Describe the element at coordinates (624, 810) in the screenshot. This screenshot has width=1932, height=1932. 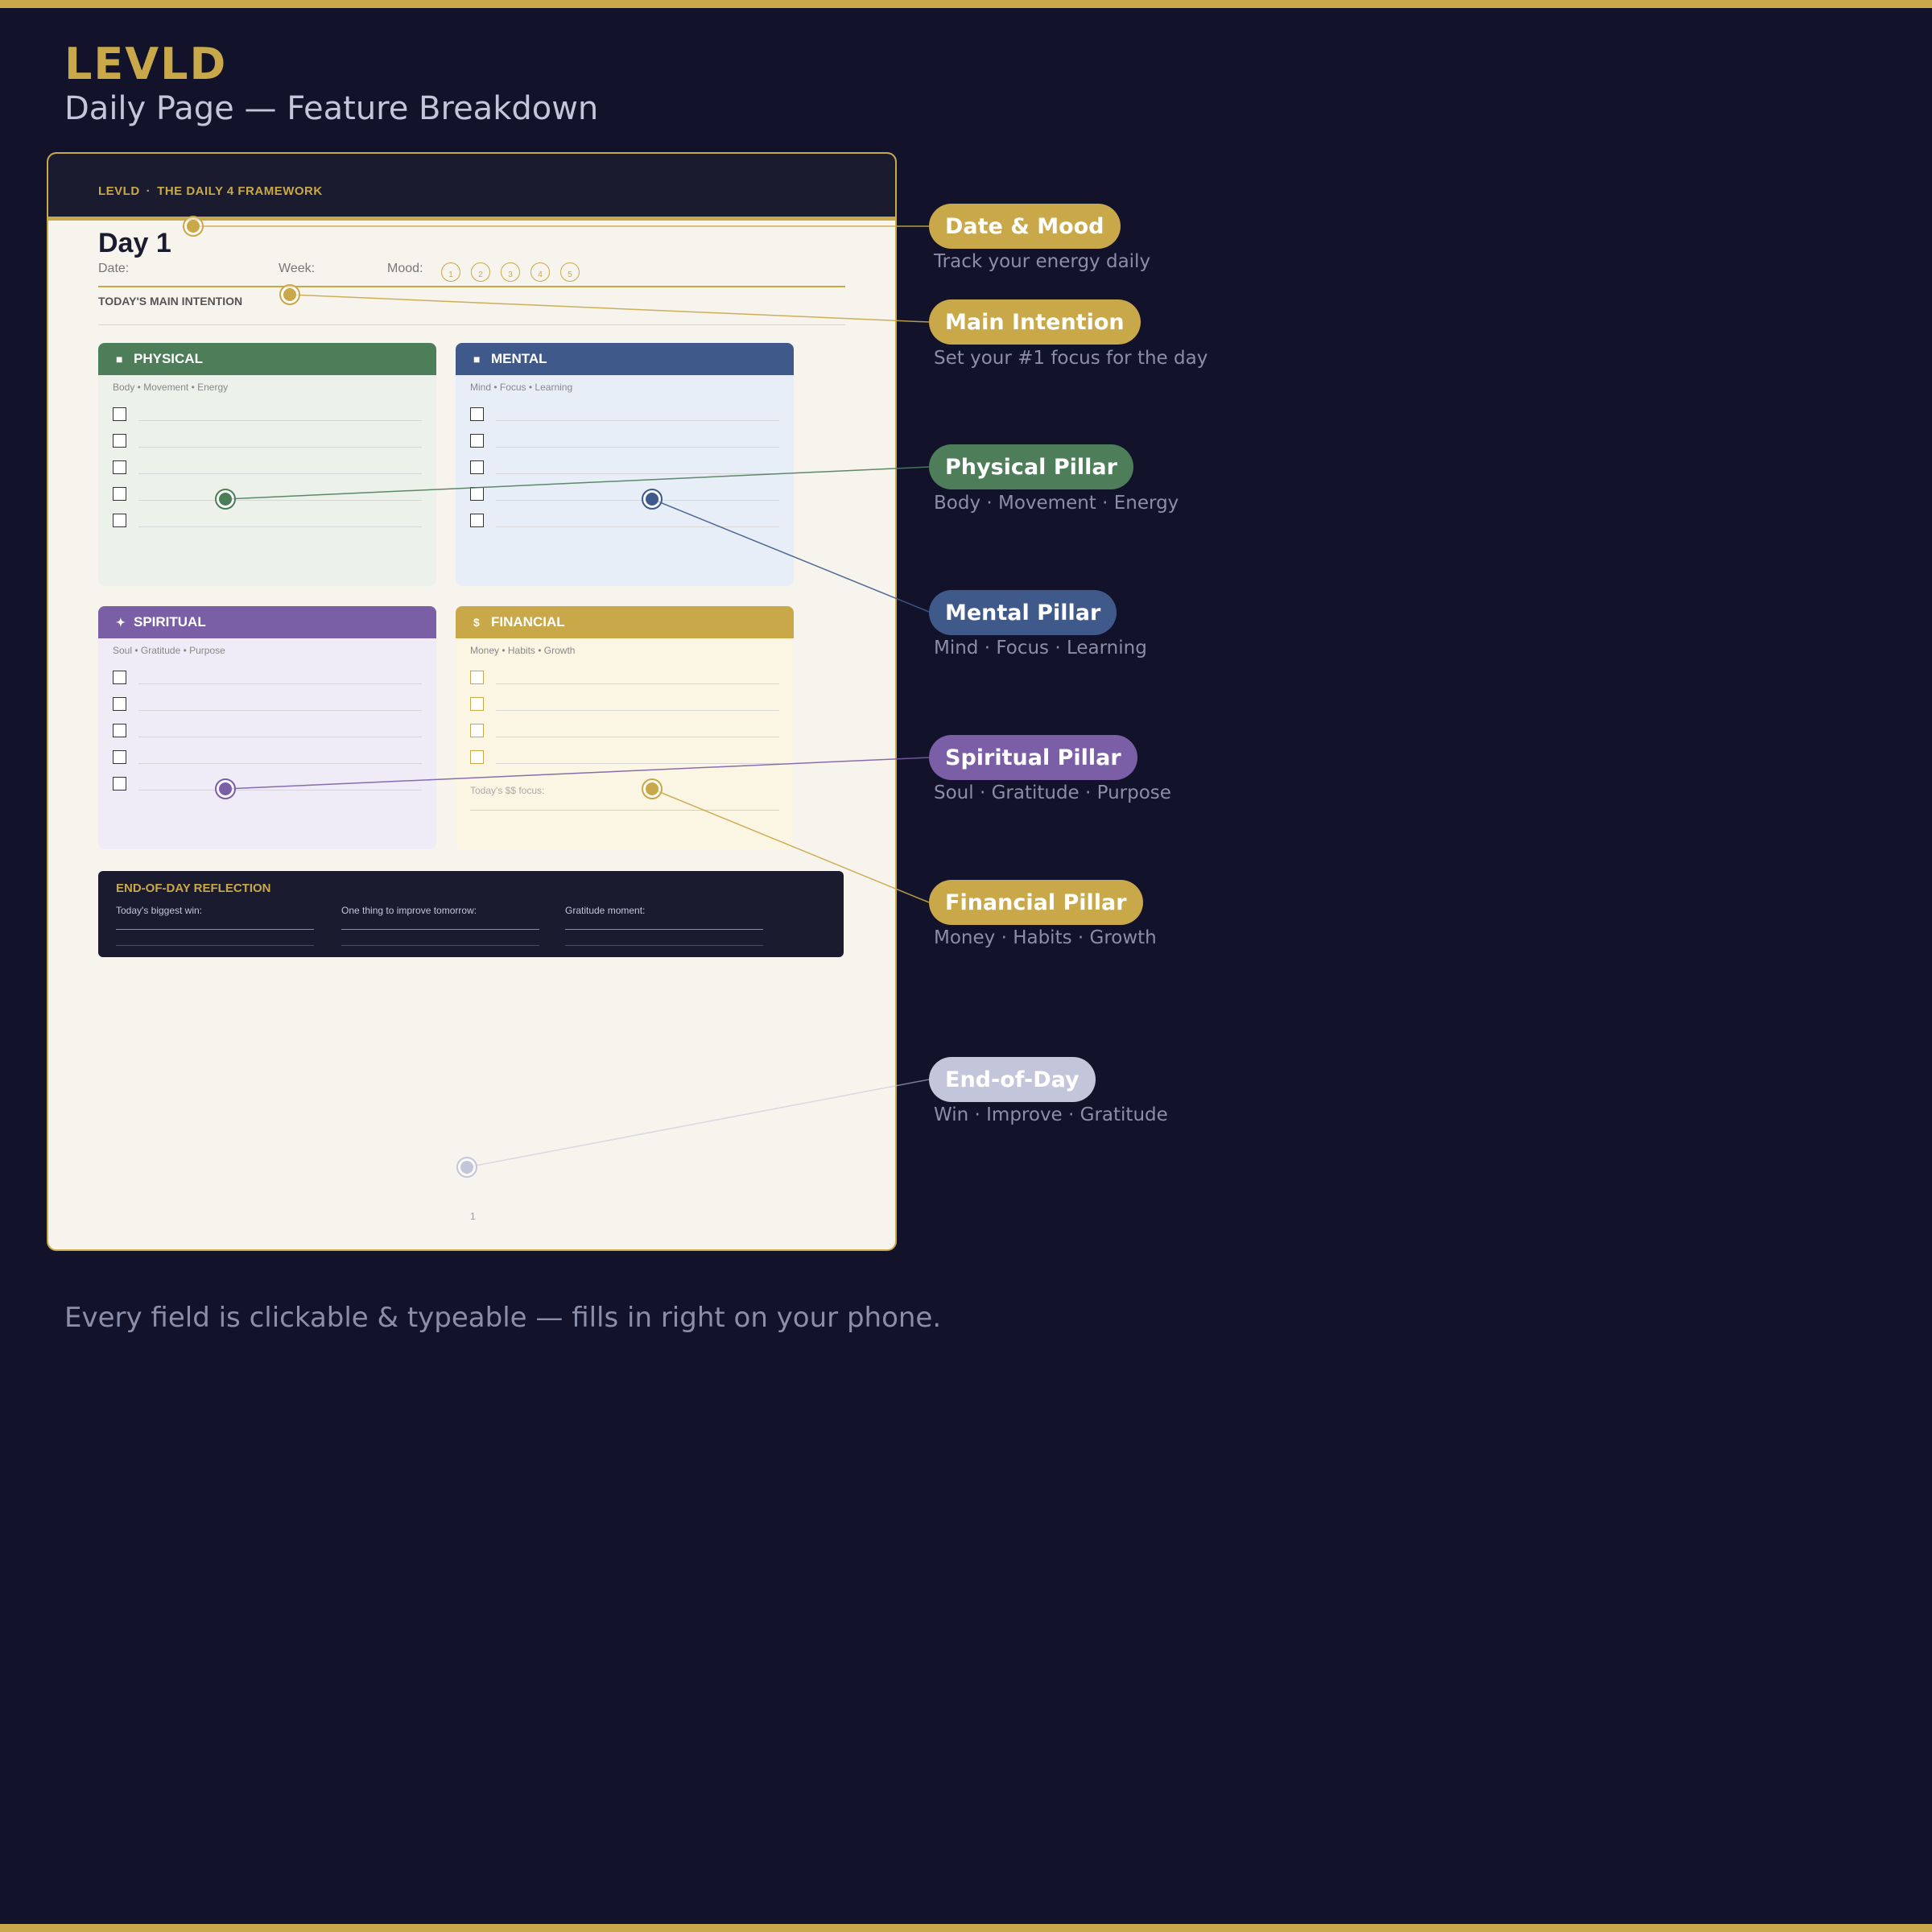
I see `financial-focus-field` at that location.